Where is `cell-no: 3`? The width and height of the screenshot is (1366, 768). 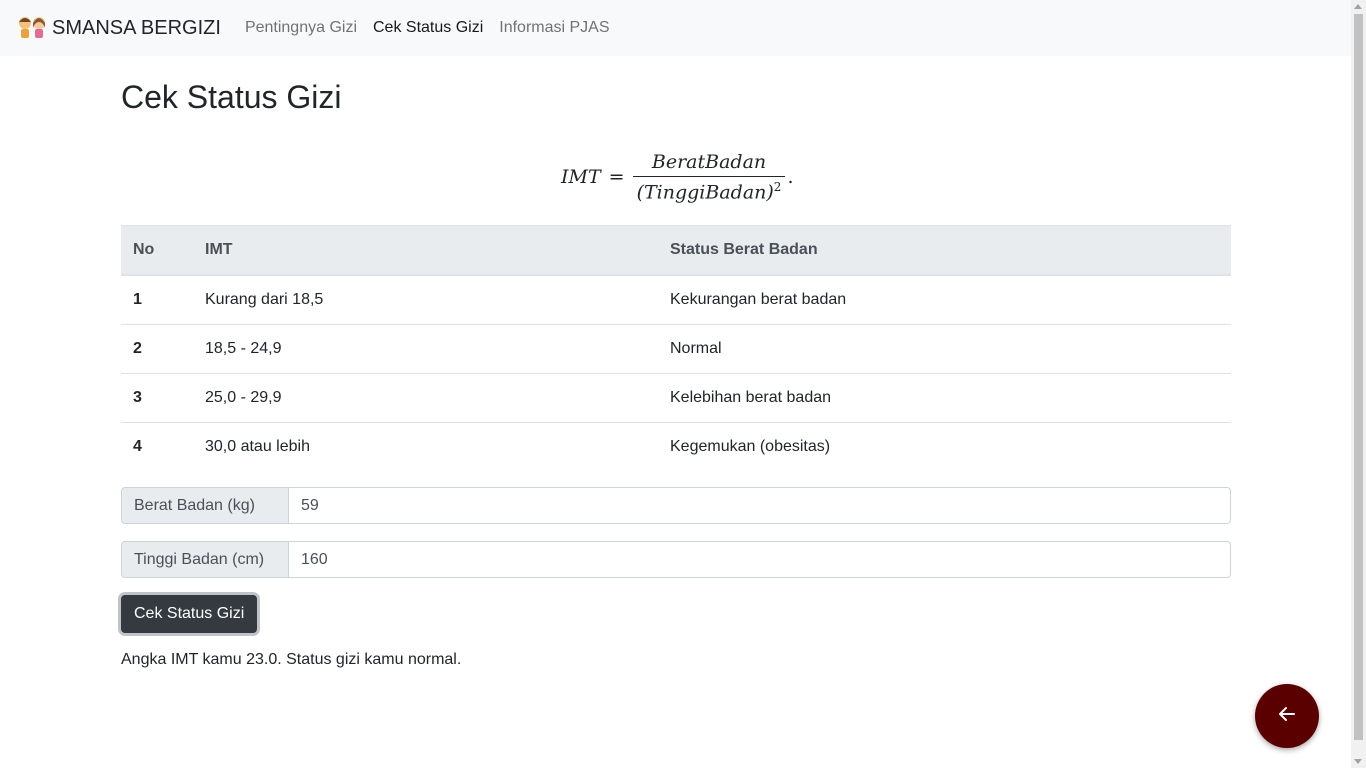 cell-no: 3 is located at coordinates (157, 398).